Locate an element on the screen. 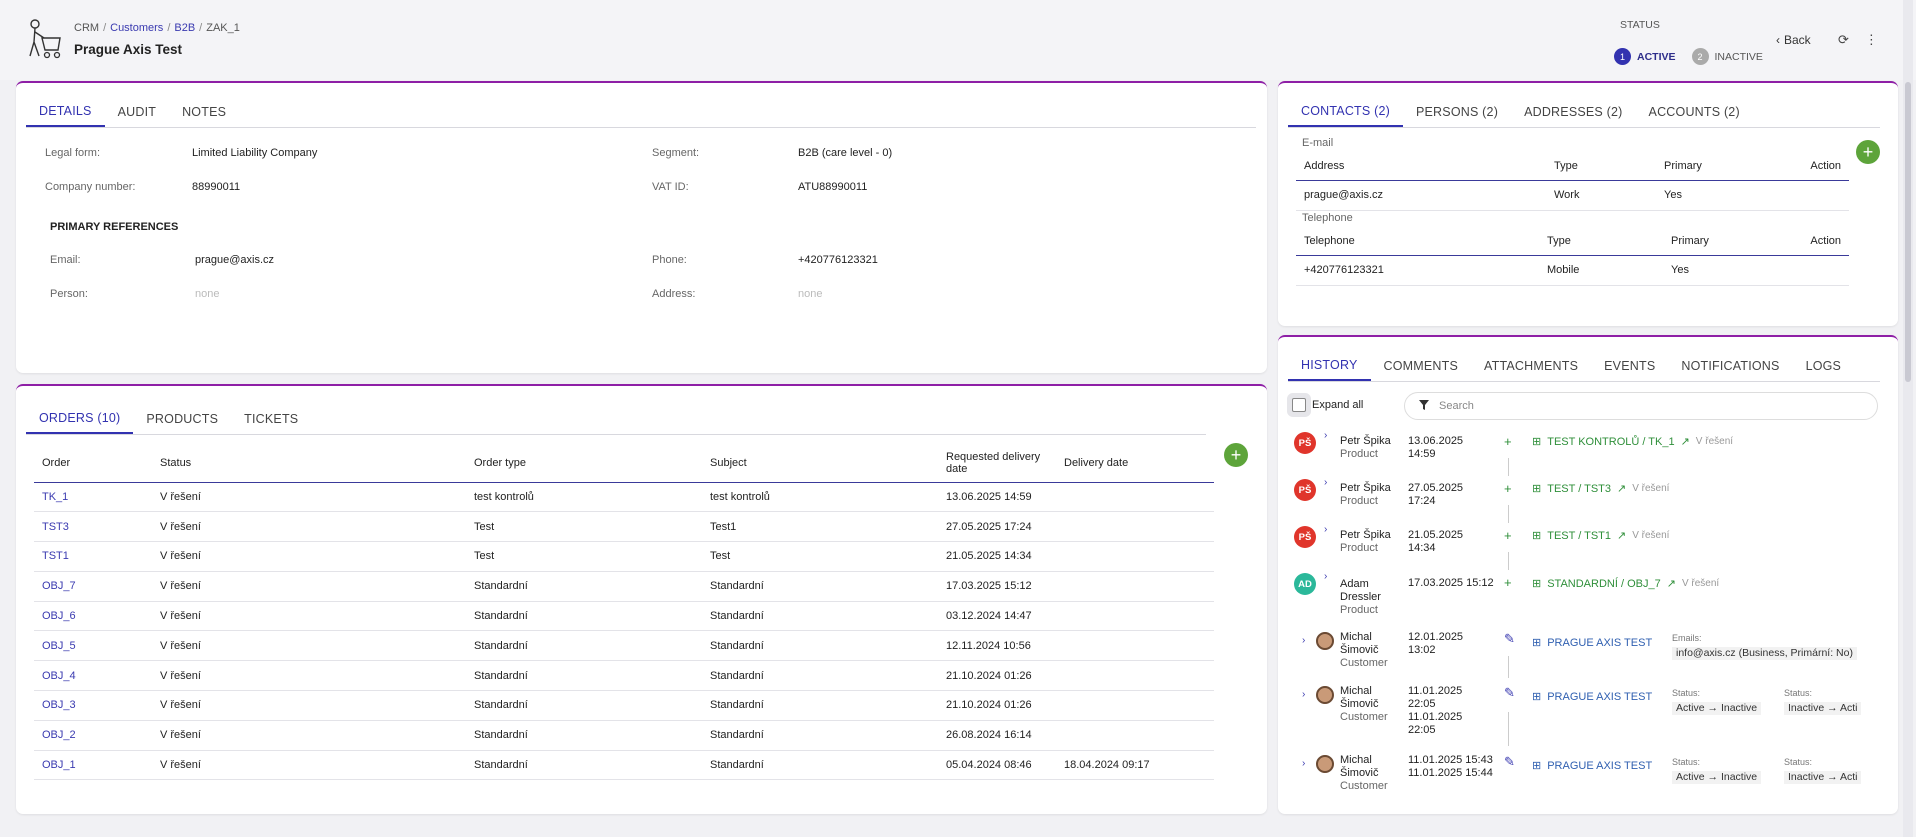  email-col-primary: Primary is located at coordinates (1704, 166).